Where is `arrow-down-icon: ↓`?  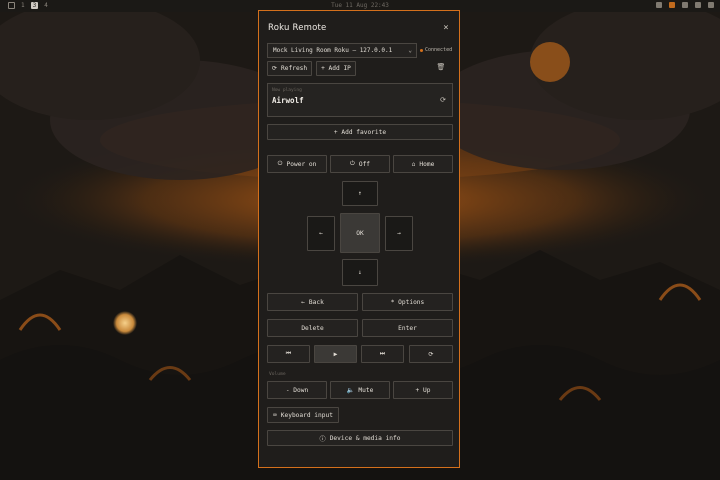 arrow-down-icon: ↓ is located at coordinates (360, 272).